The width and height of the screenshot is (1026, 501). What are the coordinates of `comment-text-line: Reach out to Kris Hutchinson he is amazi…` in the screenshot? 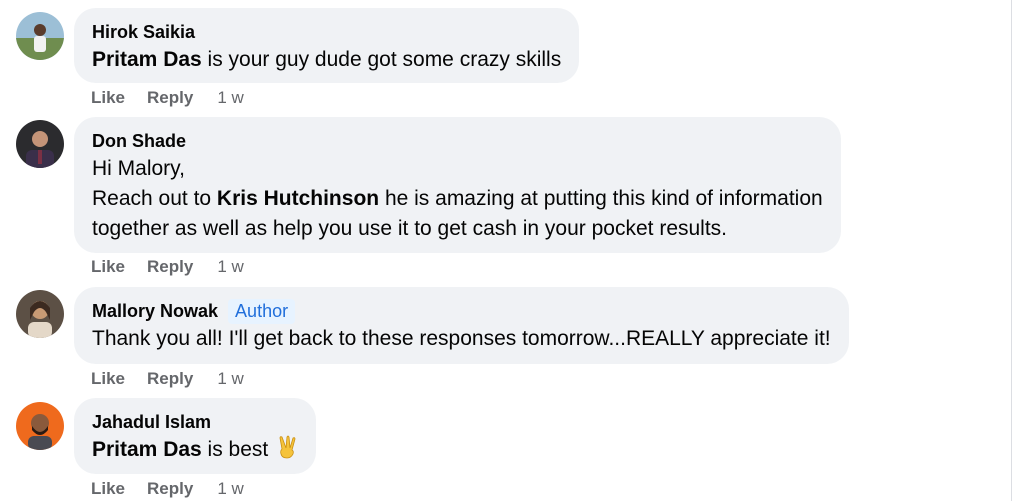 It's located at (457, 198).